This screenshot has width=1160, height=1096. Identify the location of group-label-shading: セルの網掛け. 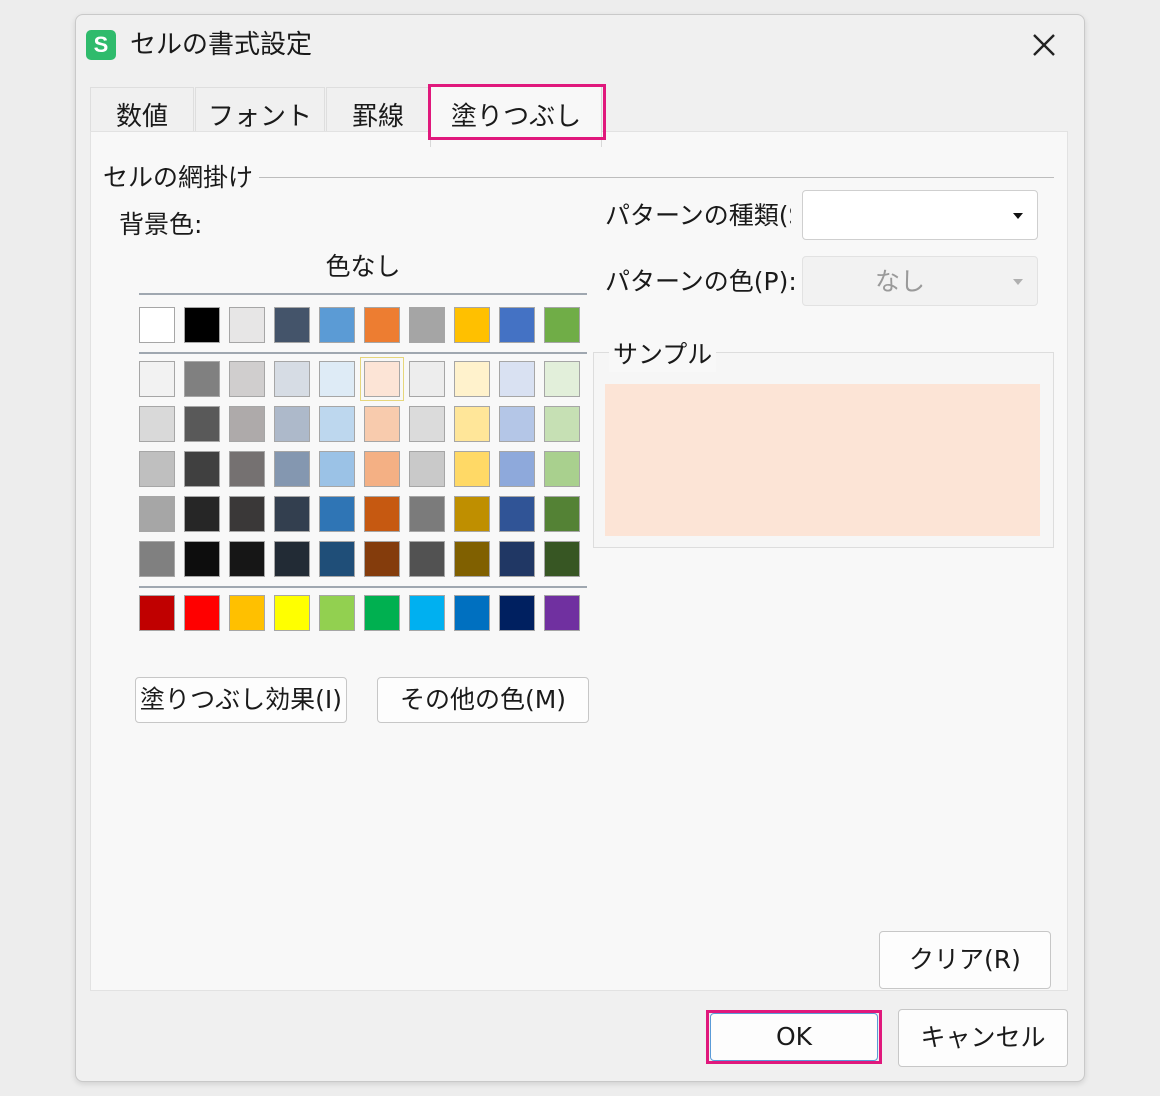
(181, 178).